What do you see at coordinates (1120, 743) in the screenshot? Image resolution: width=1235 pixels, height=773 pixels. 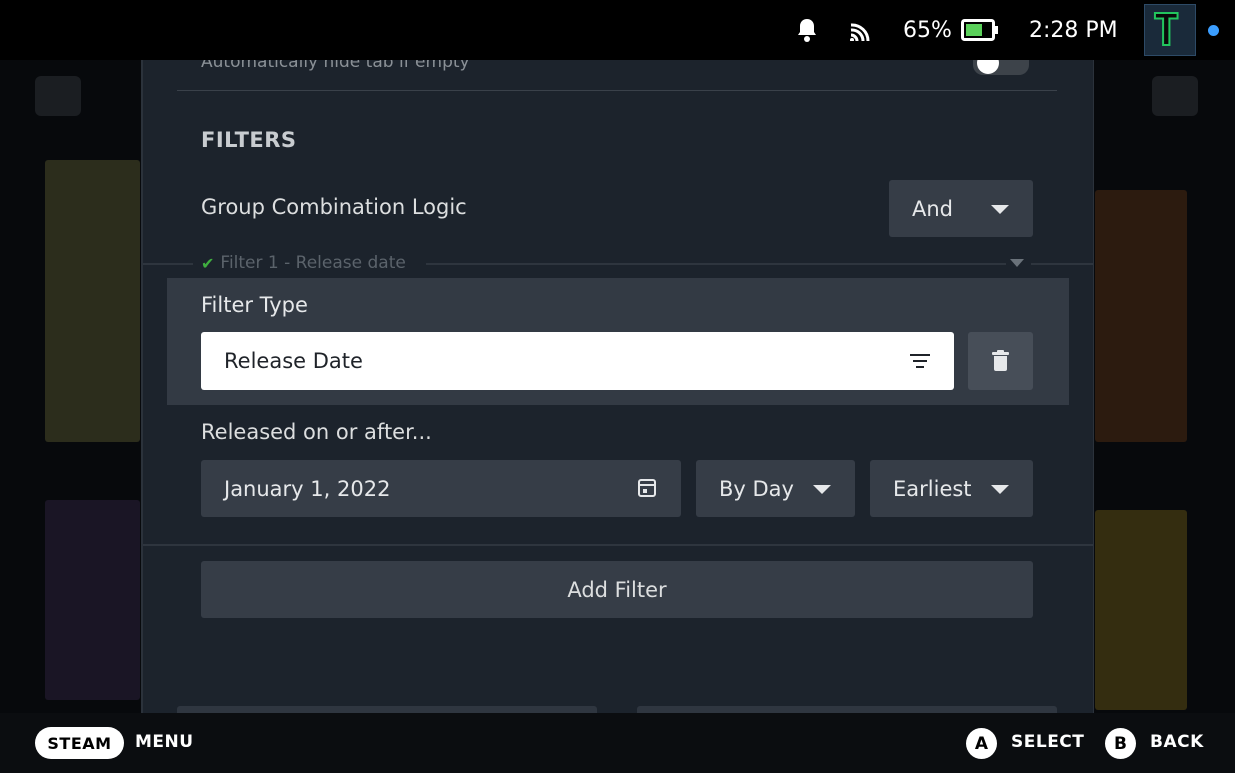 I see `b-button-glyph: B` at bounding box center [1120, 743].